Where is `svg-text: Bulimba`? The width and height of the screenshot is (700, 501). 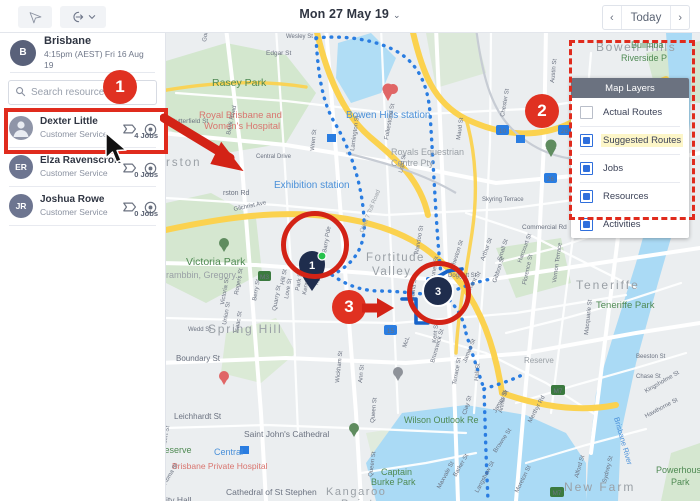
svg-text: Bulimba is located at coordinates (647, 45).